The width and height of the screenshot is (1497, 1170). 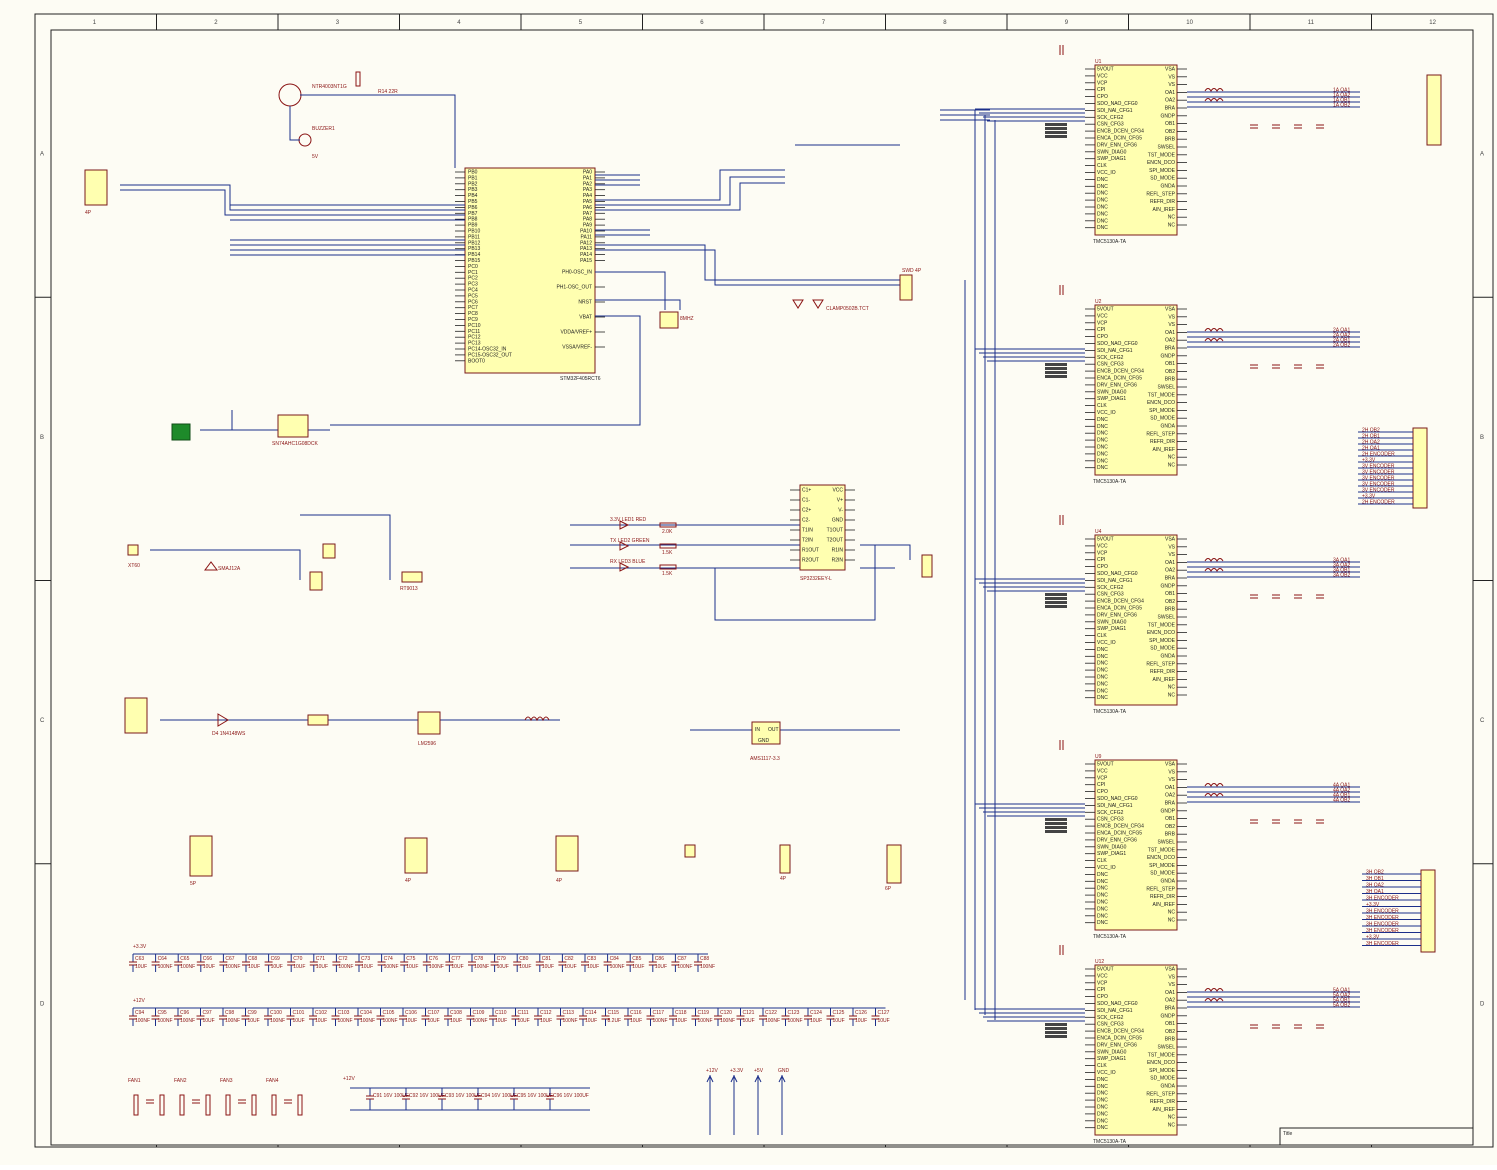 What do you see at coordinates (1168, 356) in the screenshot?
I see `driver-pin-label: GNDP` at bounding box center [1168, 356].